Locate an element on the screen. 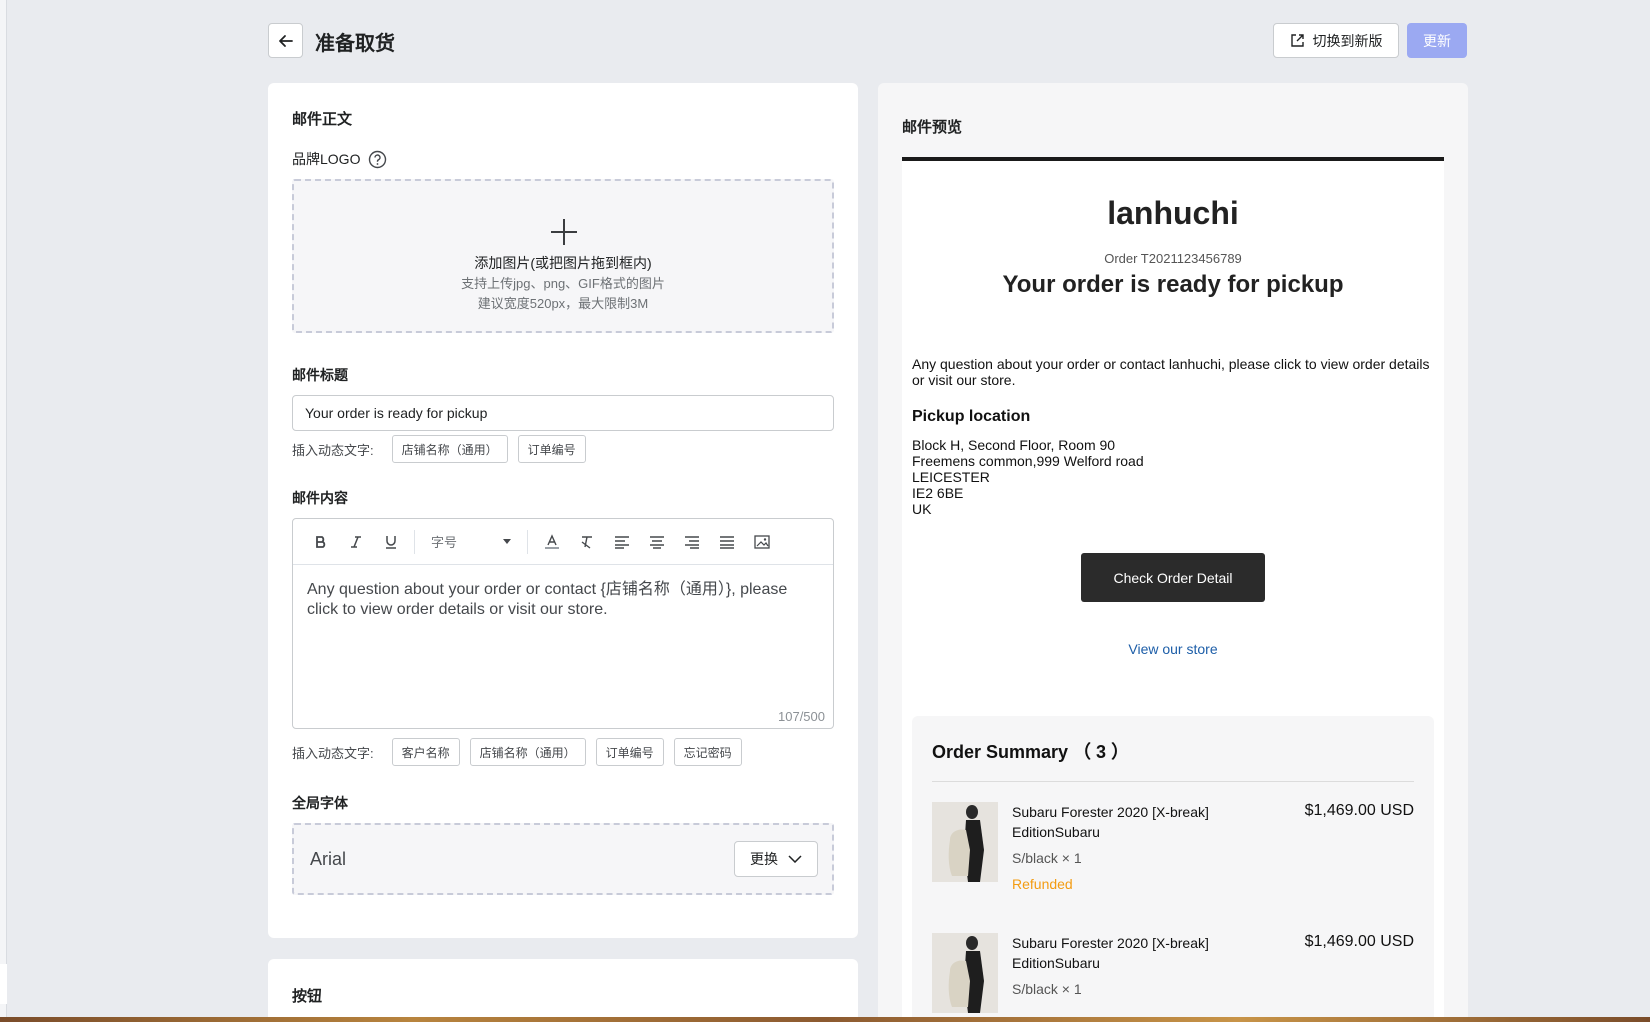 This screenshot has height=1022, width=1650. page-title: 准备取货 is located at coordinates (355, 44).